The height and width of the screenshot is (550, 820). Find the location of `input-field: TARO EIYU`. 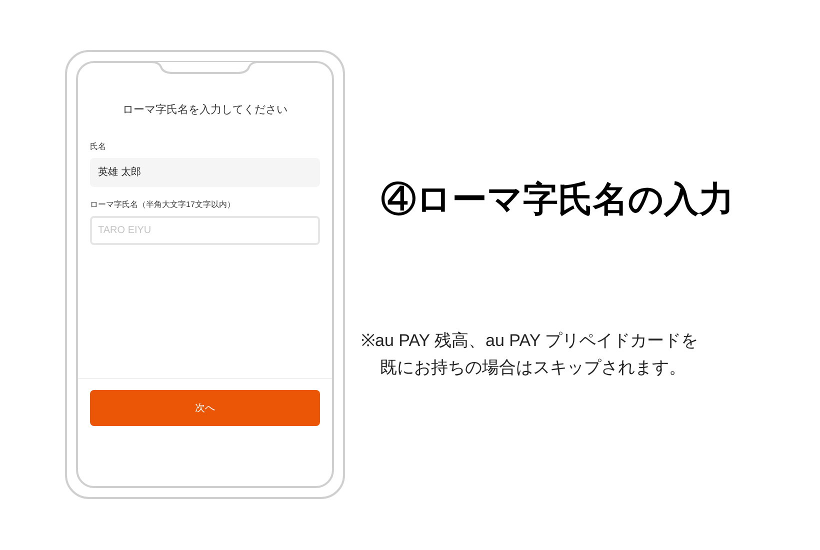

input-field: TARO EIYU is located at coordinates (205, 230).